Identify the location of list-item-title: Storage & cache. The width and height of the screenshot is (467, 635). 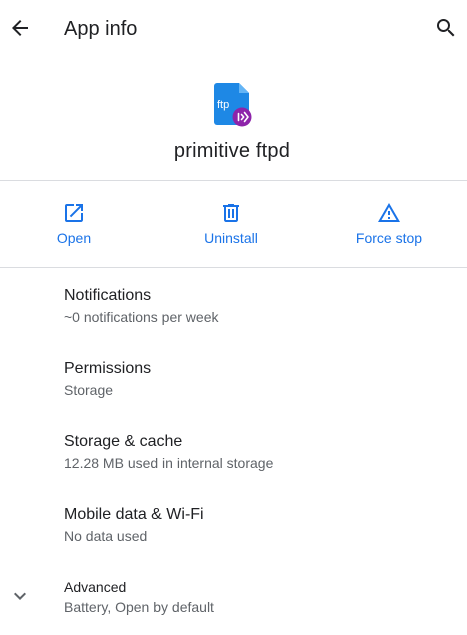
(123, 441).